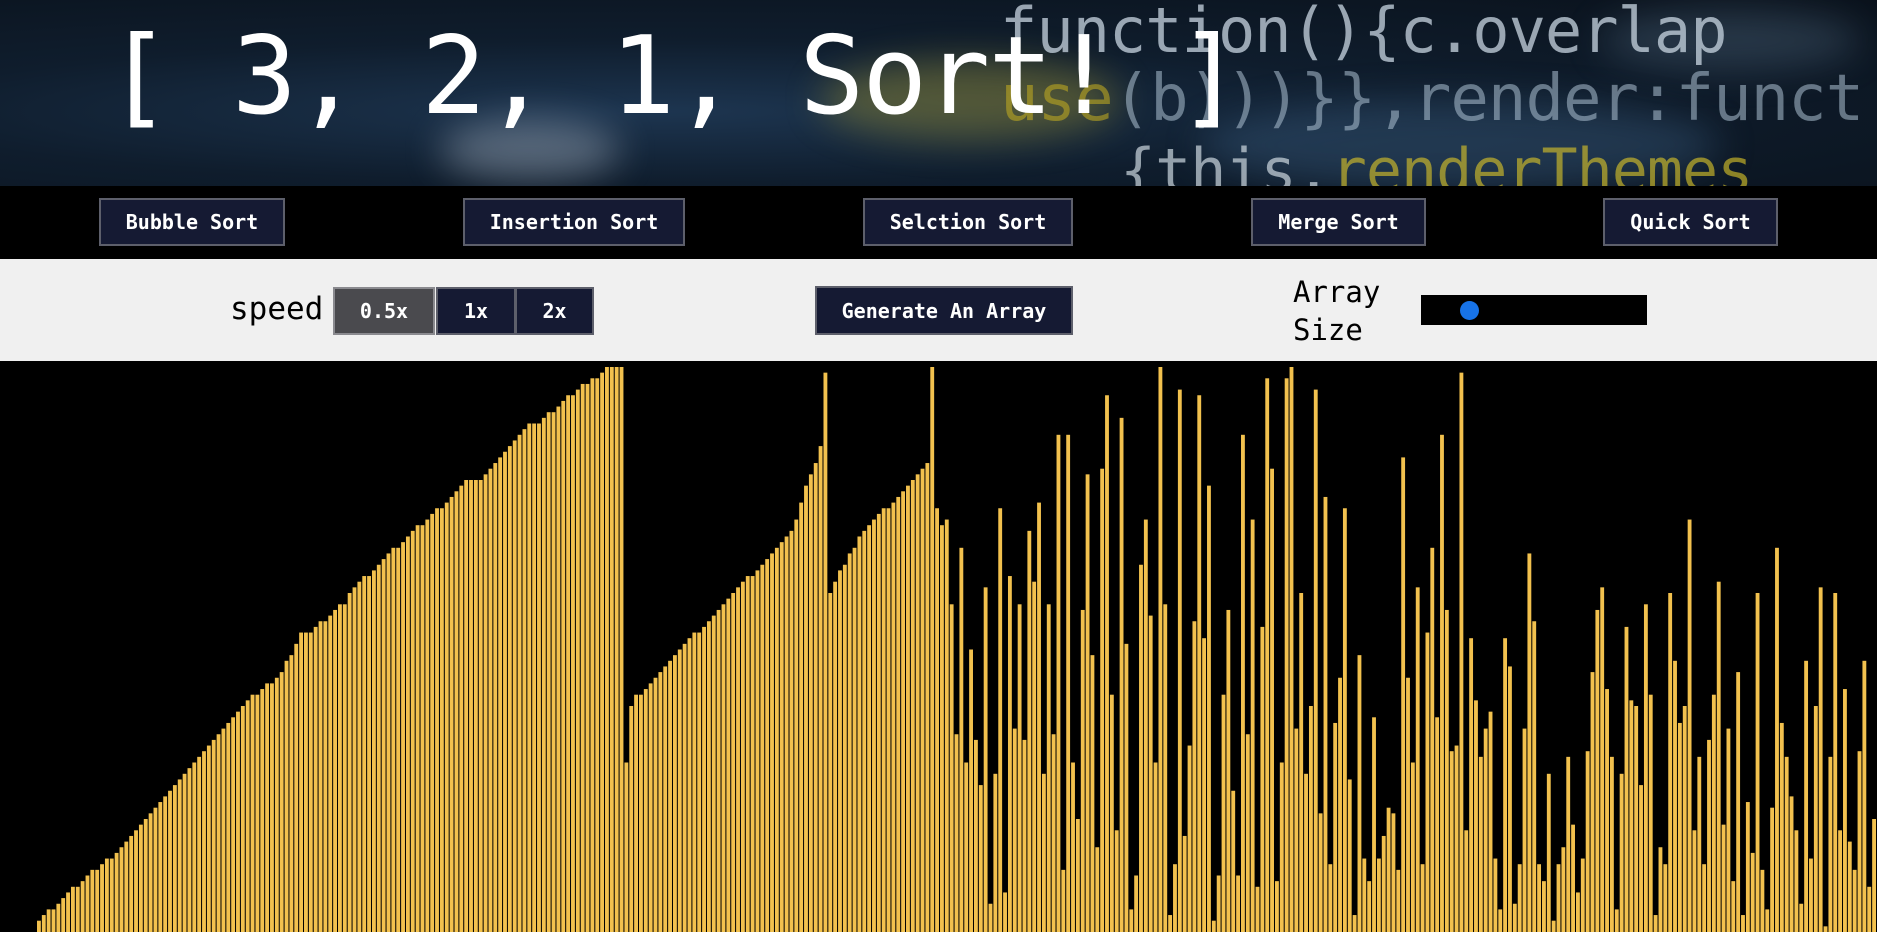 This screenshot has width=1887, height=932. Describe the element at coordinates (944, 310) in the screenshot. I see `generate-array-button: Generate An Array` at that location.